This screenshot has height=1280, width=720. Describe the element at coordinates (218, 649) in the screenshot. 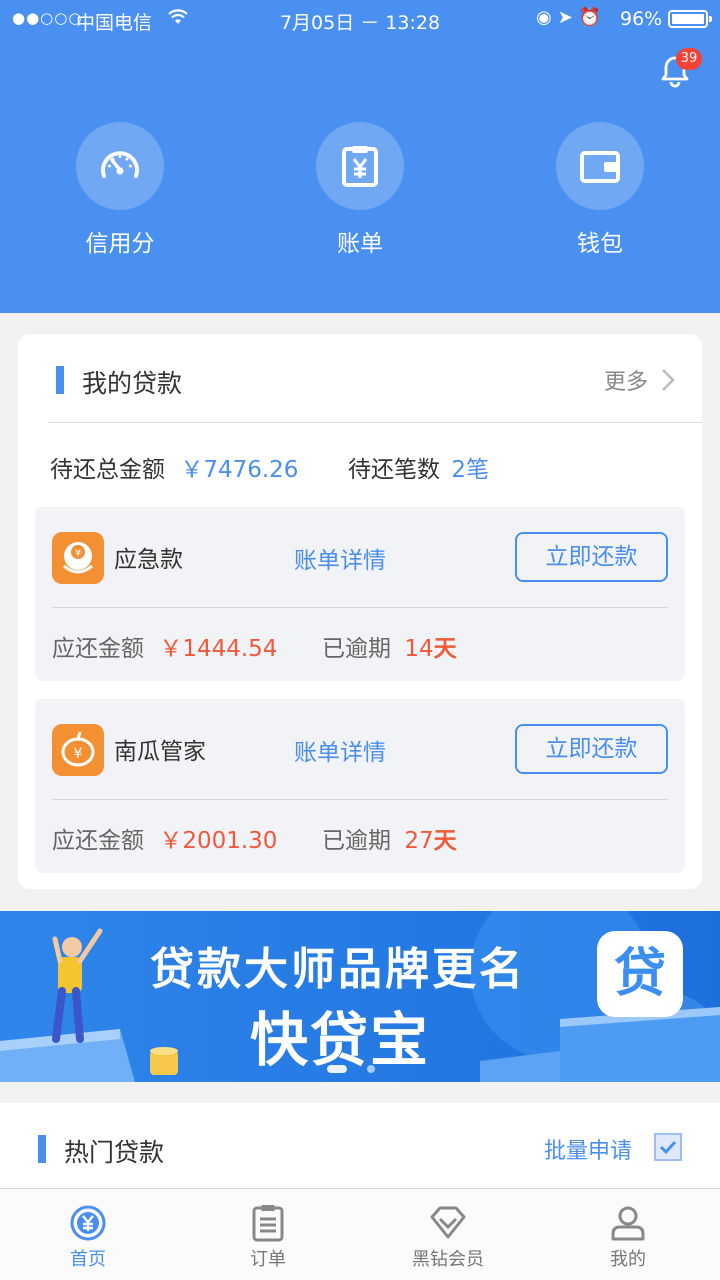

I see `amount-due-value: ￥1444.54` at that location.